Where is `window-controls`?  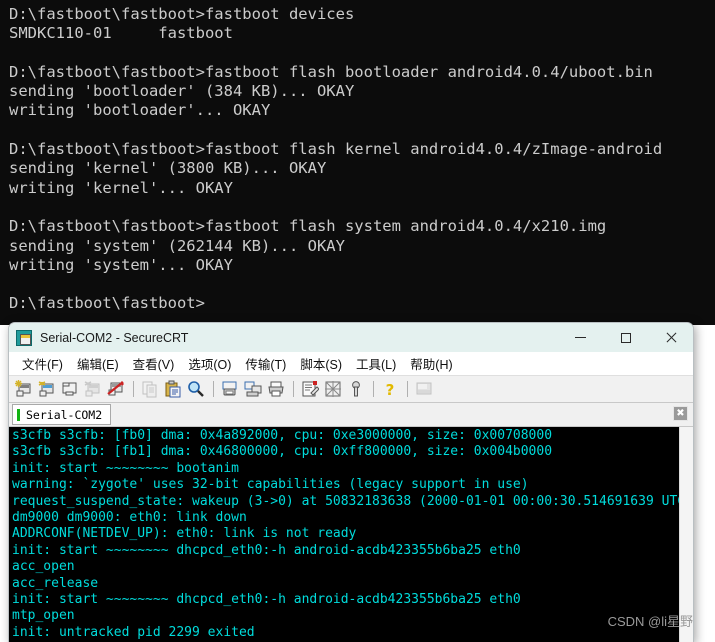 window-controls is located at coordinates (625, 337).